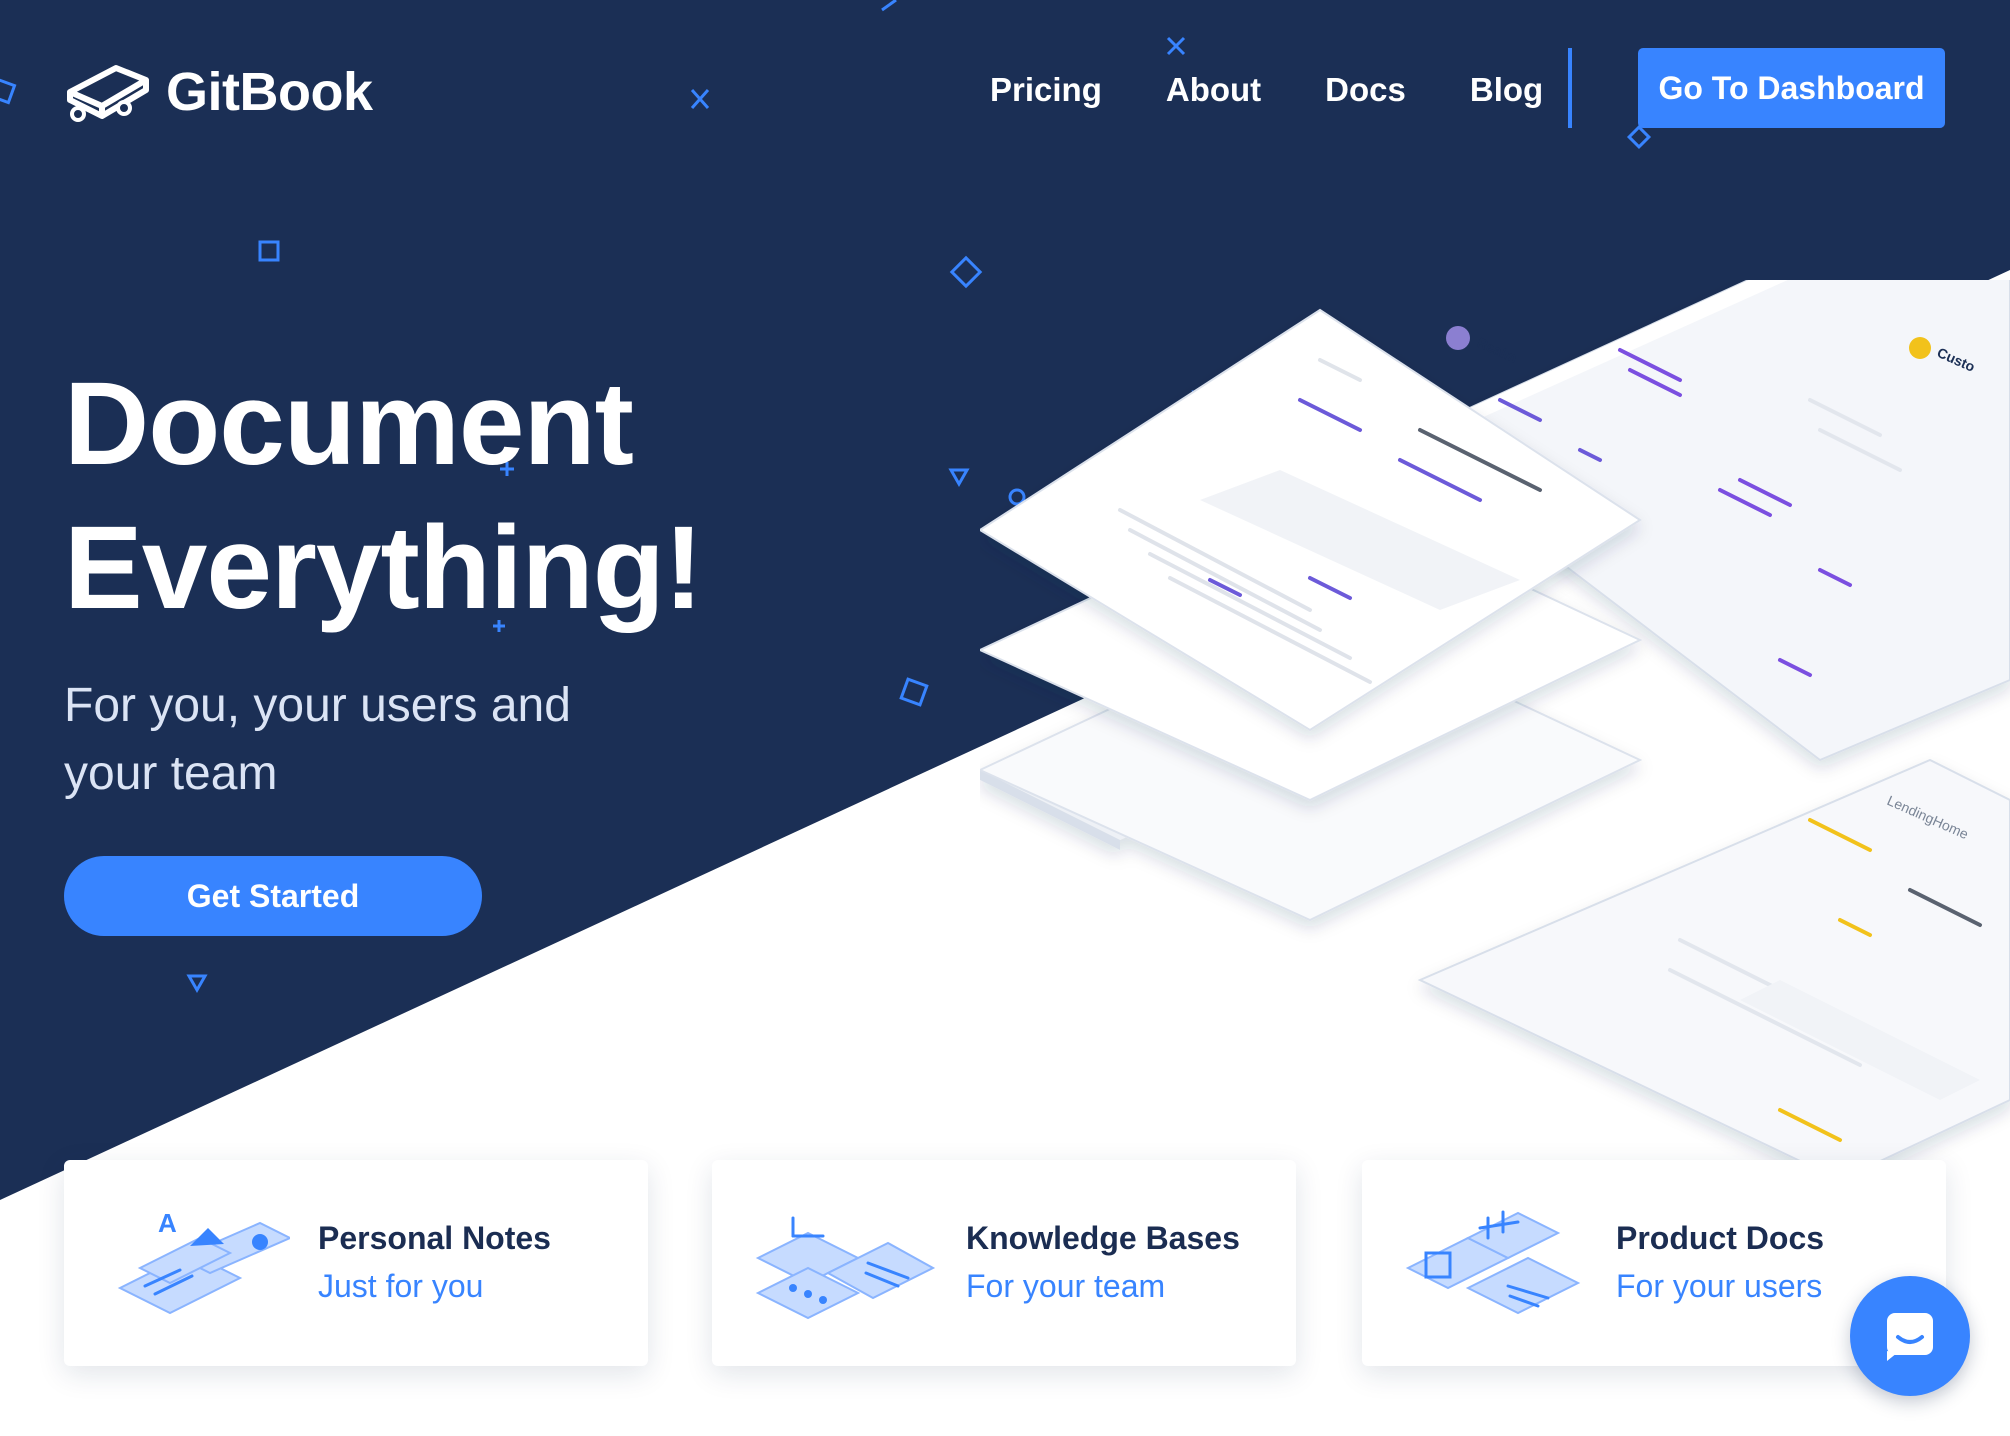  I want to click on get-started-button: Get Started, so click(273, 896).